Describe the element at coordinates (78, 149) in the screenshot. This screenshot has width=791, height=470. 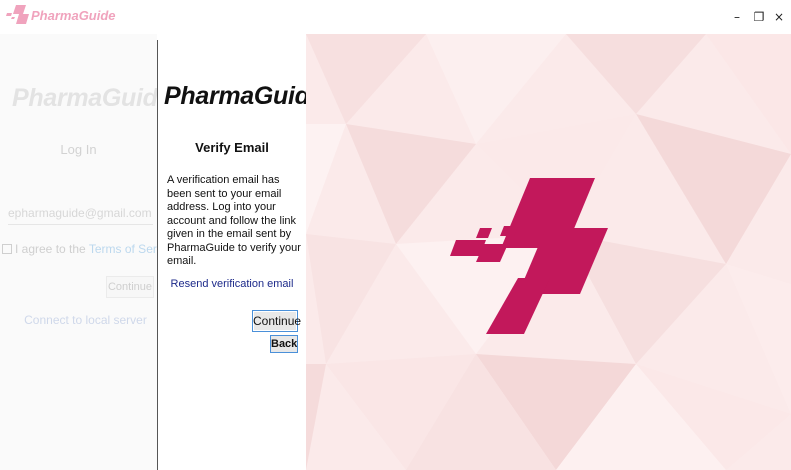
I see `login-heading: Log In` at that location.